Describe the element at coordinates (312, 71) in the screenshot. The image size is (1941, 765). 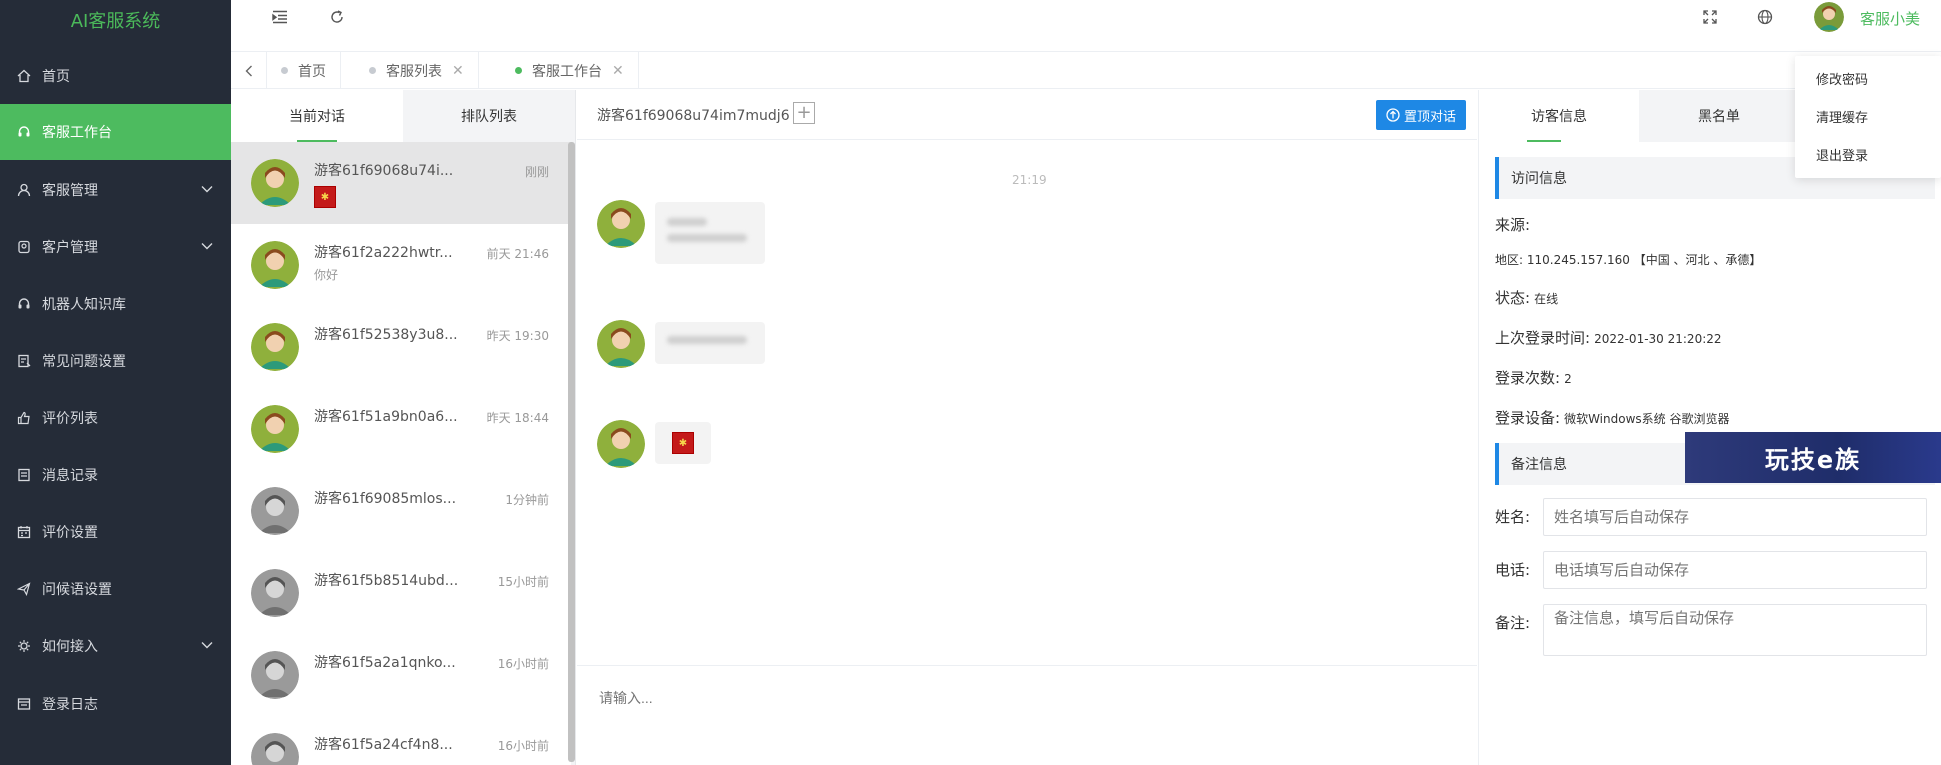
I see `tab-label: 首页` at that location.